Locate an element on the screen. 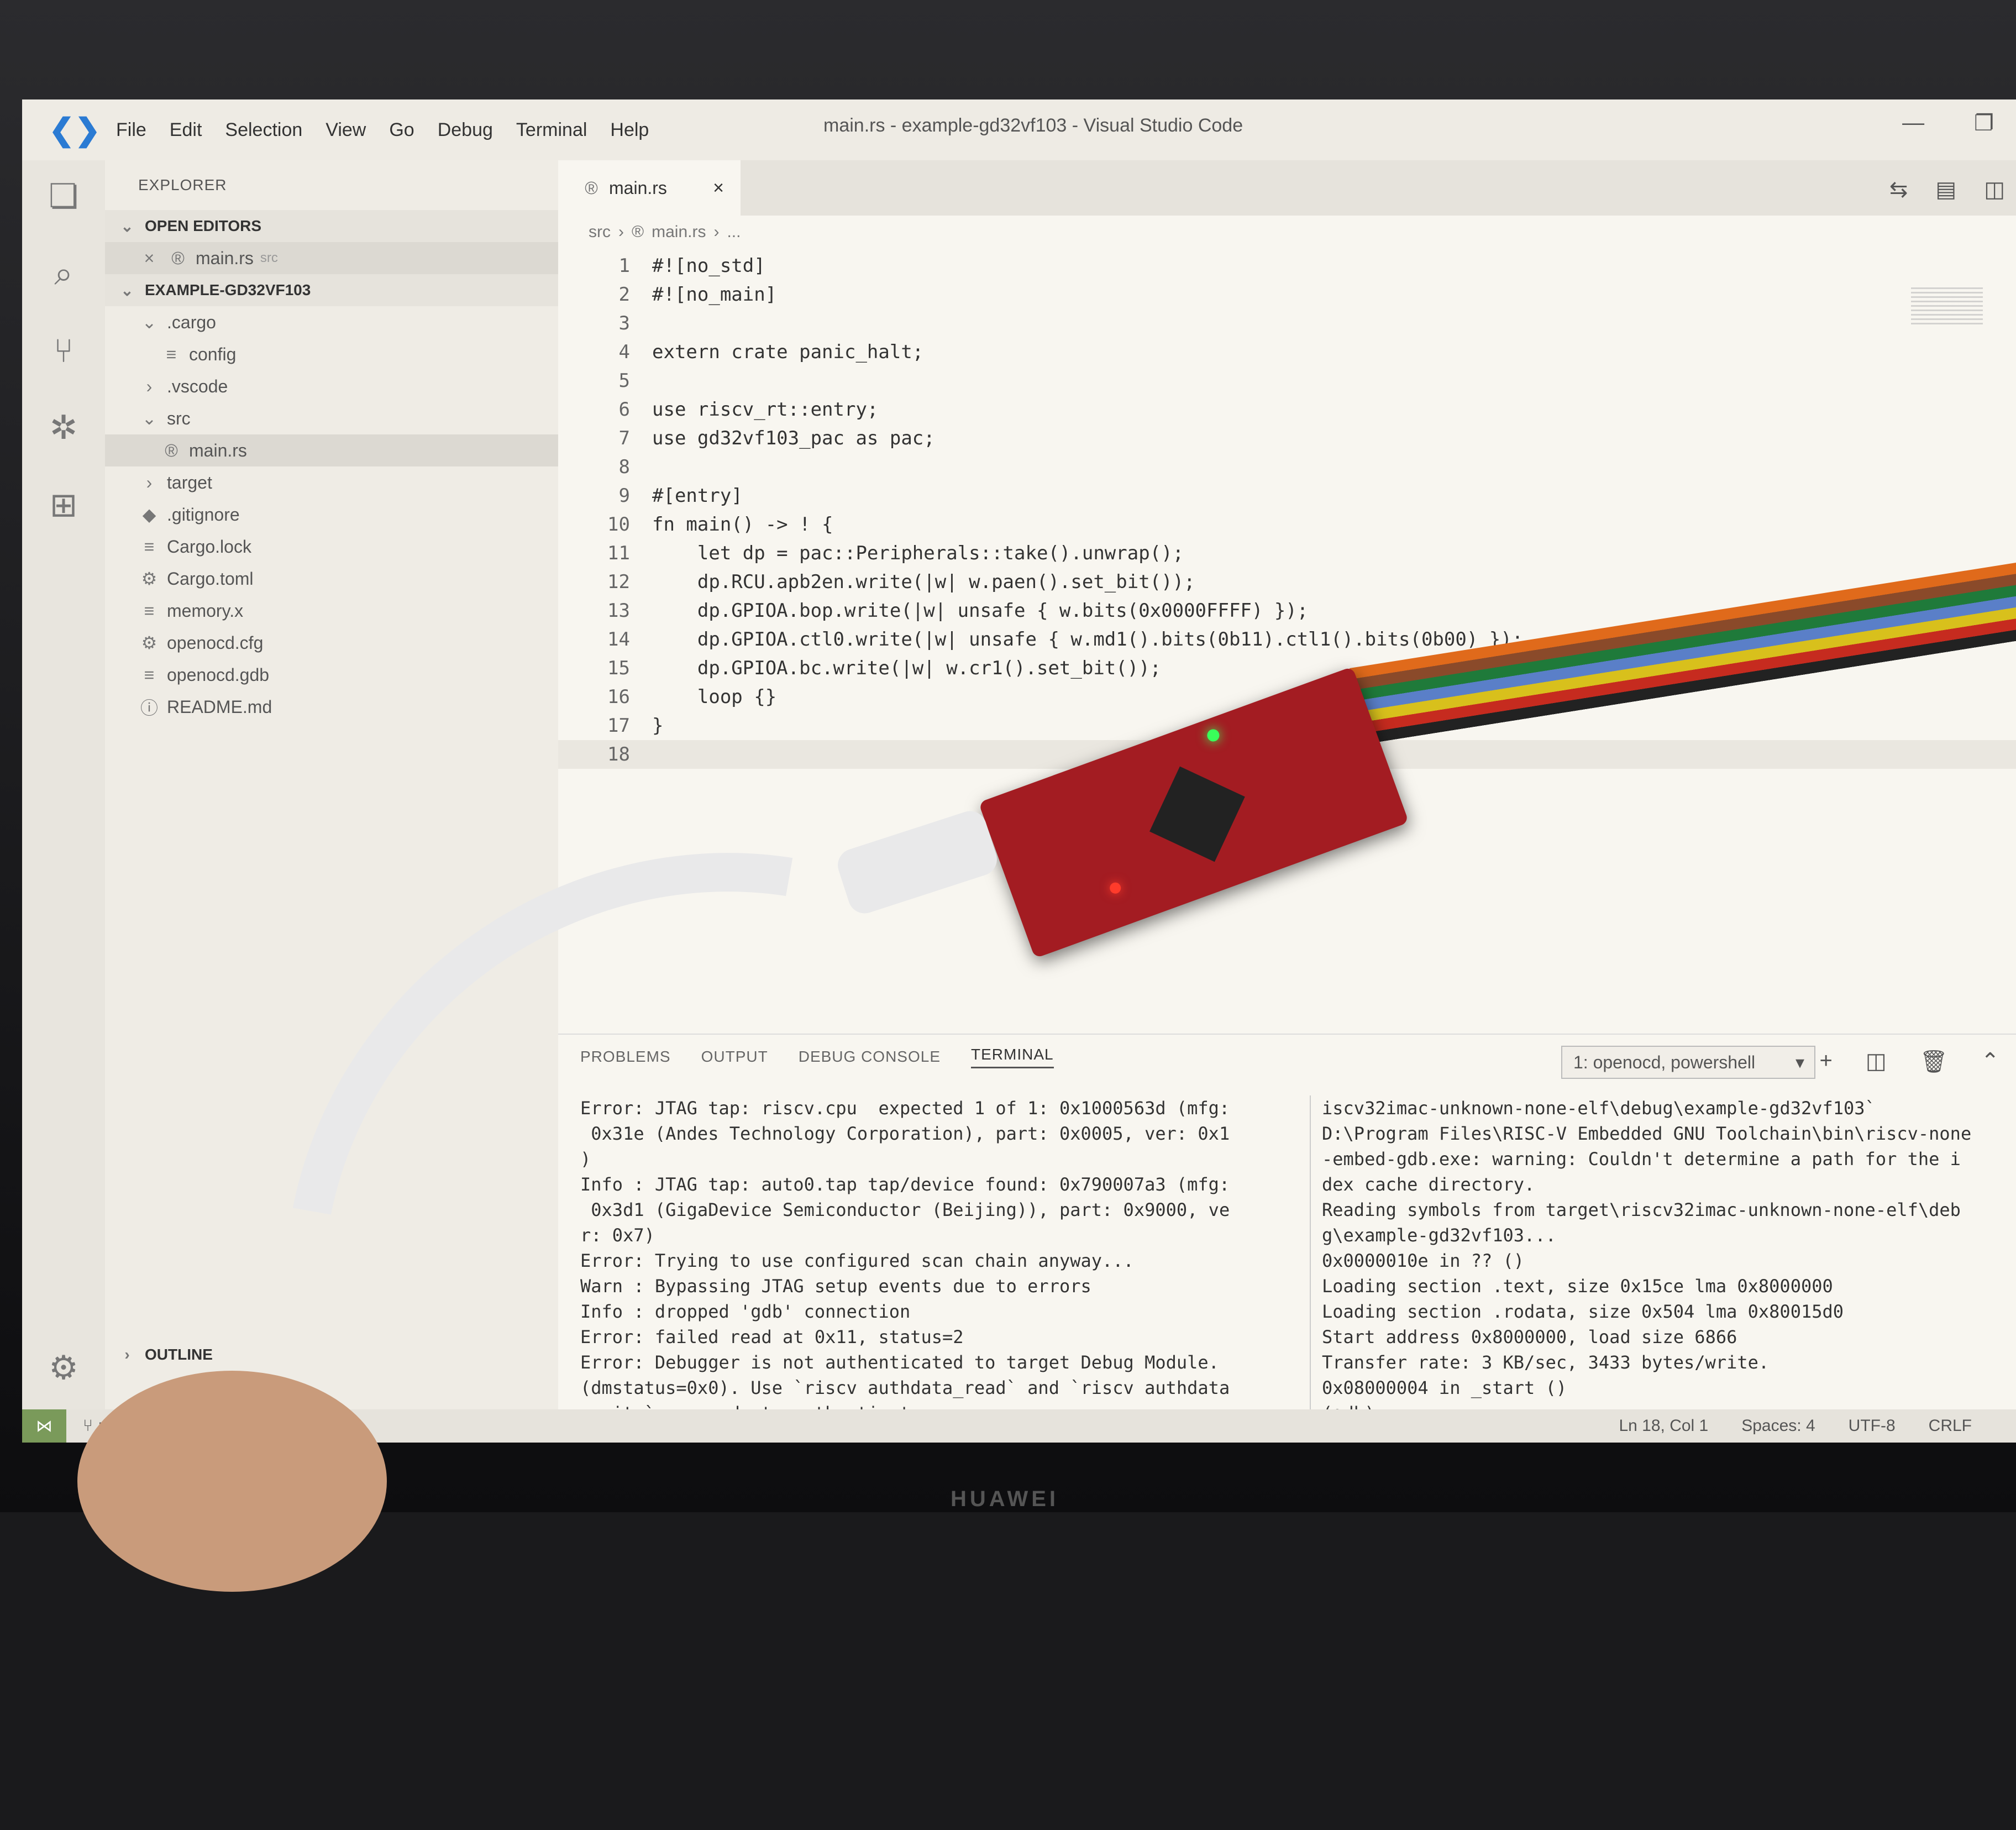  split-editor-icon: ◫ is located at coordinates (1995, 189).